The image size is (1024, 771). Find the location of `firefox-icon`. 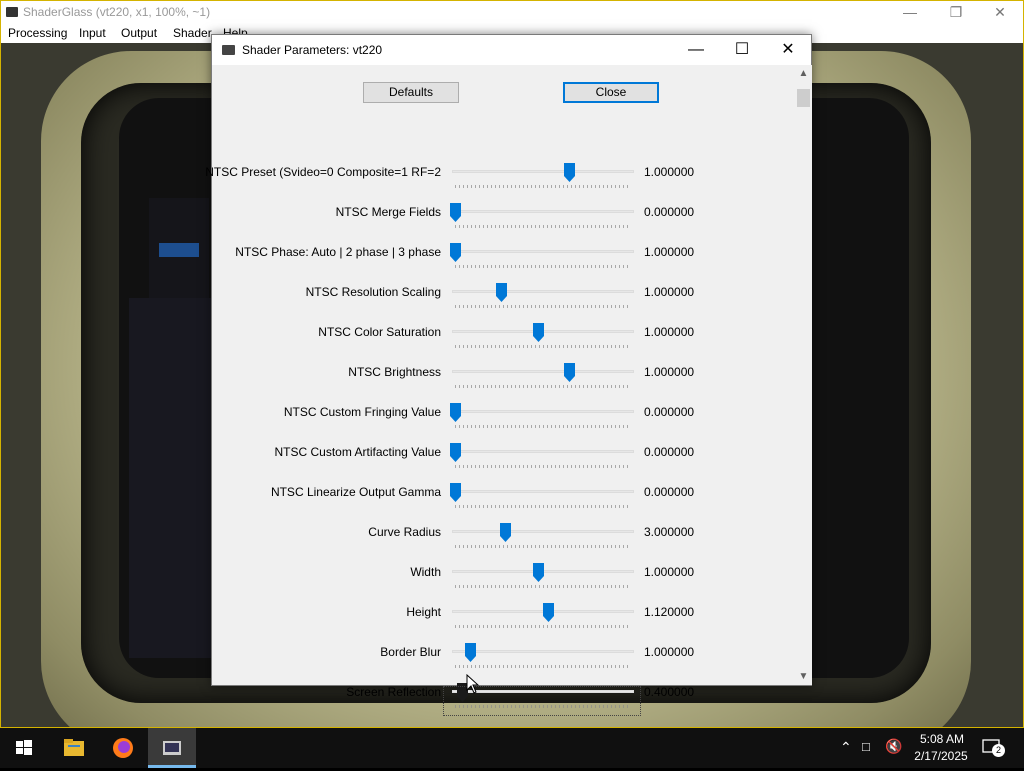

firefox-icon is located at coordinates (123, 748).